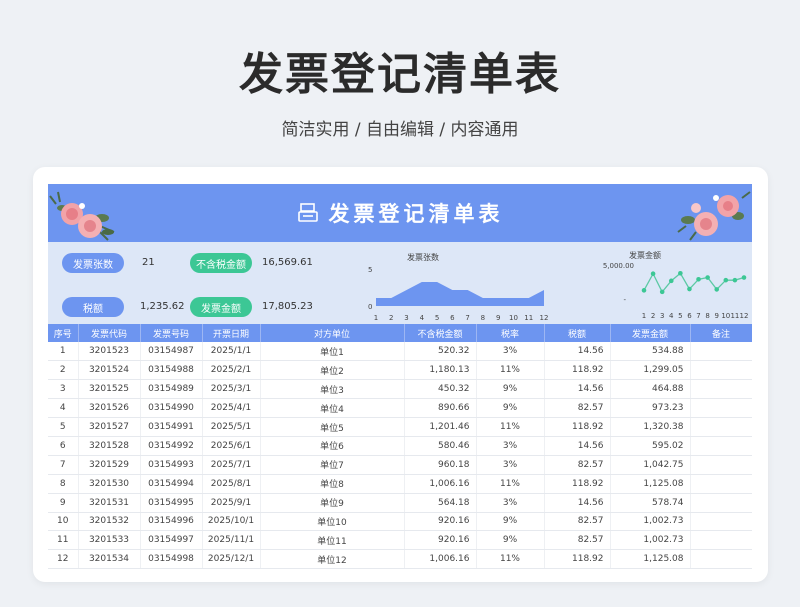 The image size is (800, 607). I want to click on cell-counterparty: 单位1, so click(332, 352).